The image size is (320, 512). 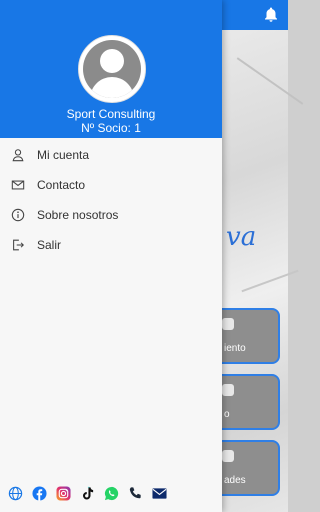 I want to click on whatsapp-icon, so click(x=111, y=493).